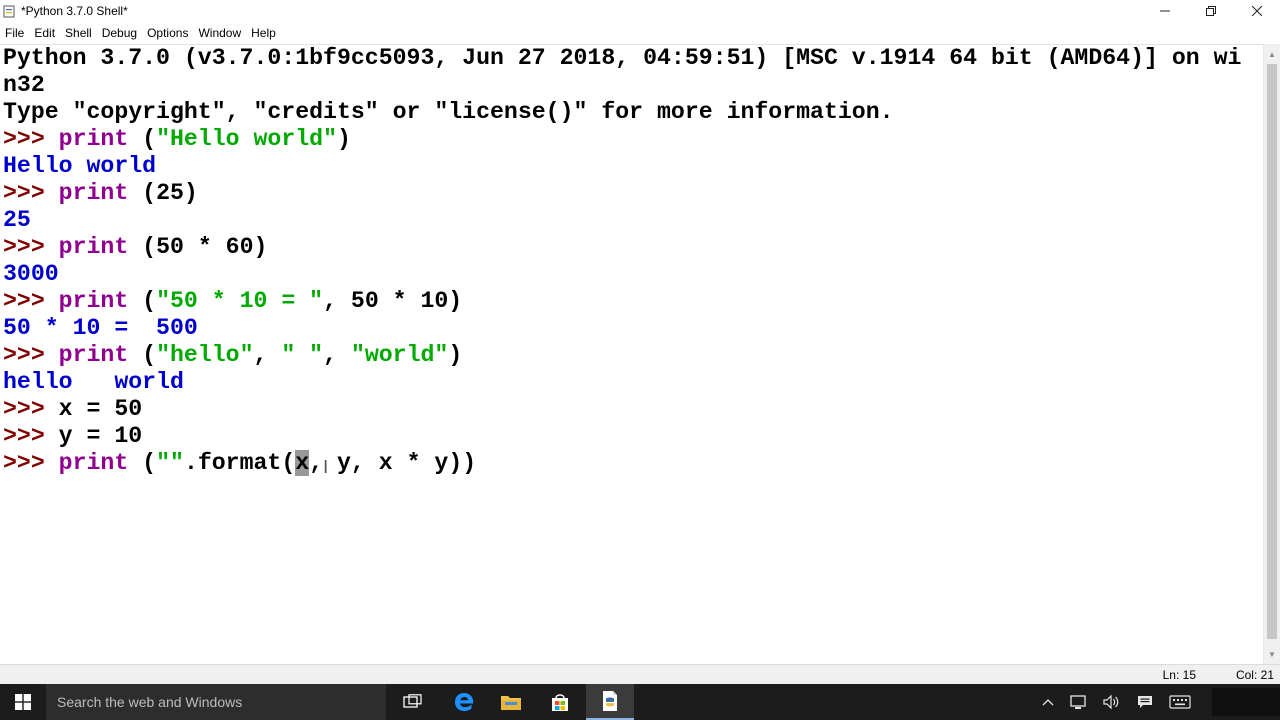 This screenshot has width=1280, height=720. I want to click on file-explorer-button, so click(511, 702).